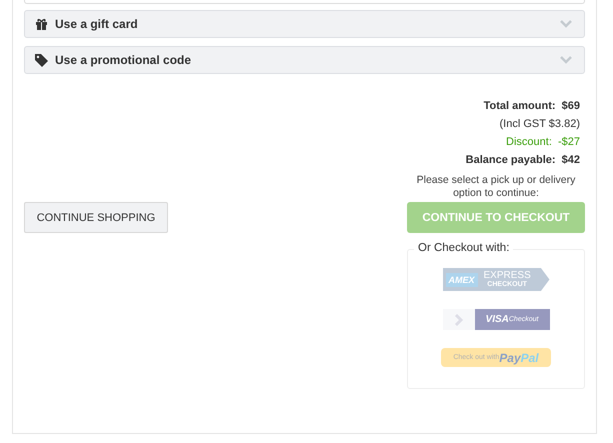 The width and height of the screenshot is (613, 443). What do you see at coordinates (523, 160) in the screenshot?
I see `total-line: Balance payable: $42` at bounding box center [523, 160].